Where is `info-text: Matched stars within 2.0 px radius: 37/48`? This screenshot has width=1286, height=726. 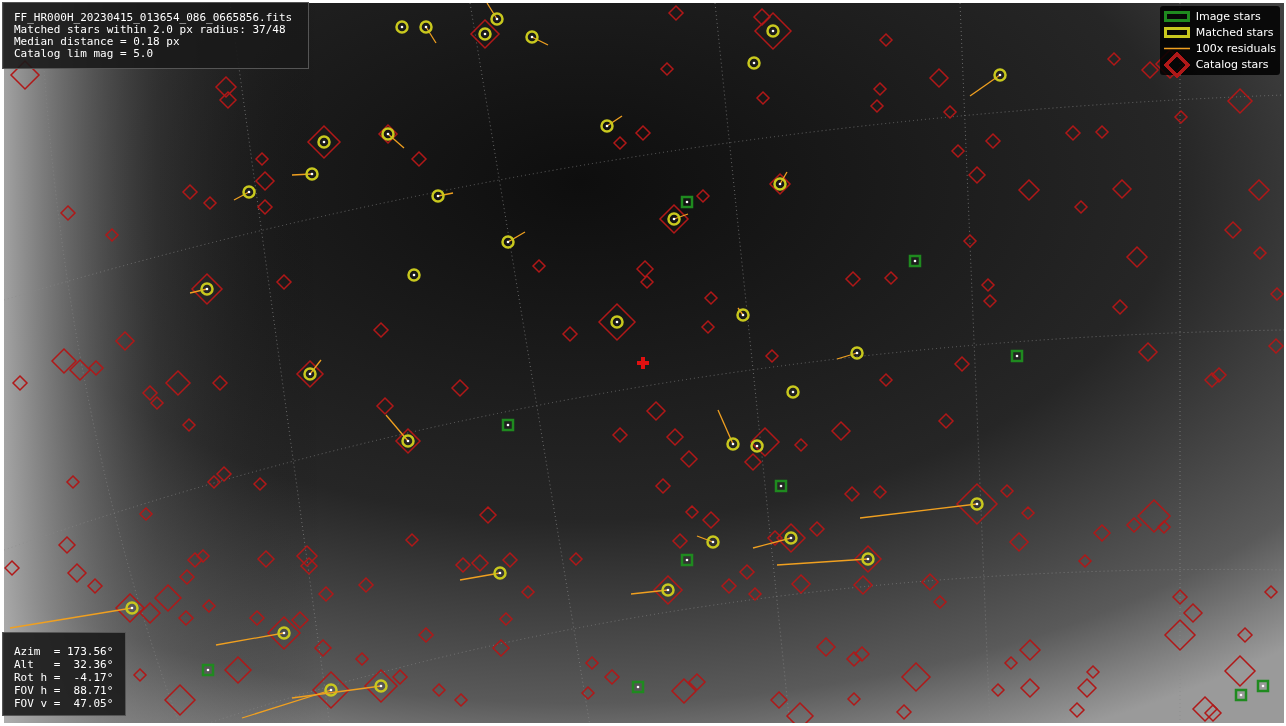 info-text: Matched stars within 2.0 px radius: 37/48 is located at coordinates (150, 30).